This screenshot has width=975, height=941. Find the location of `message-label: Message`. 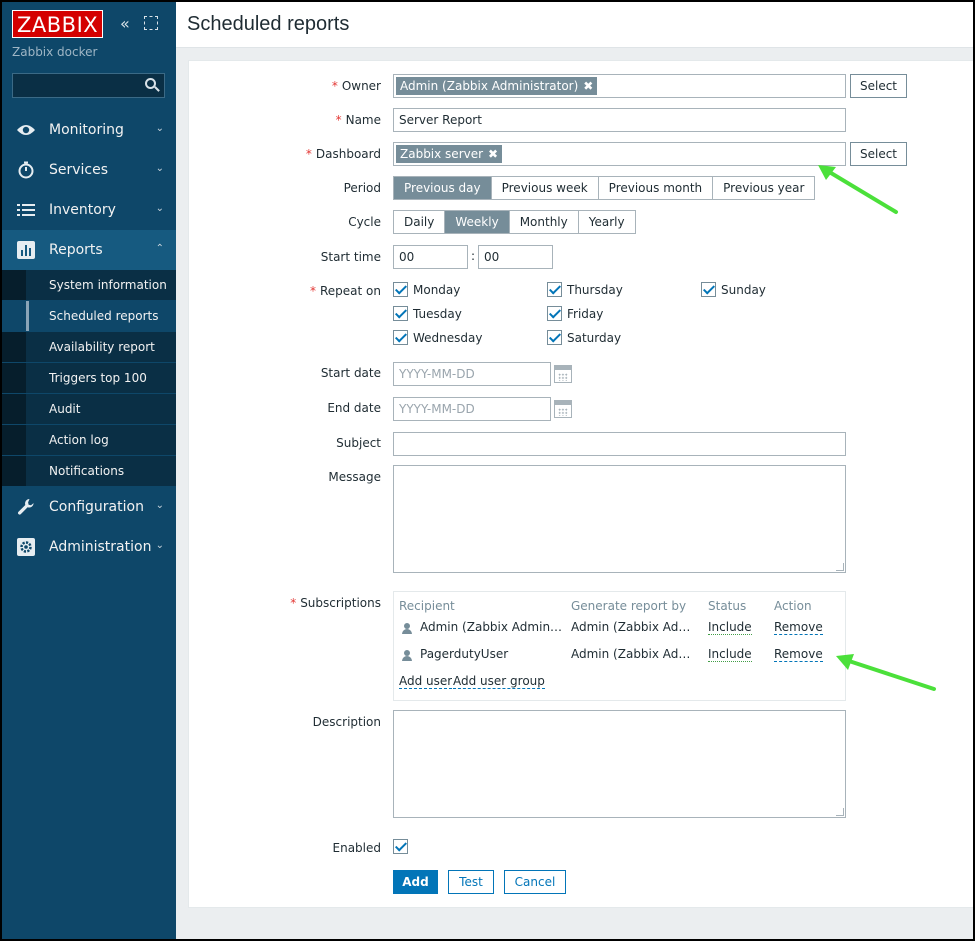

message-label: Message is located at coordinates (354, 477).